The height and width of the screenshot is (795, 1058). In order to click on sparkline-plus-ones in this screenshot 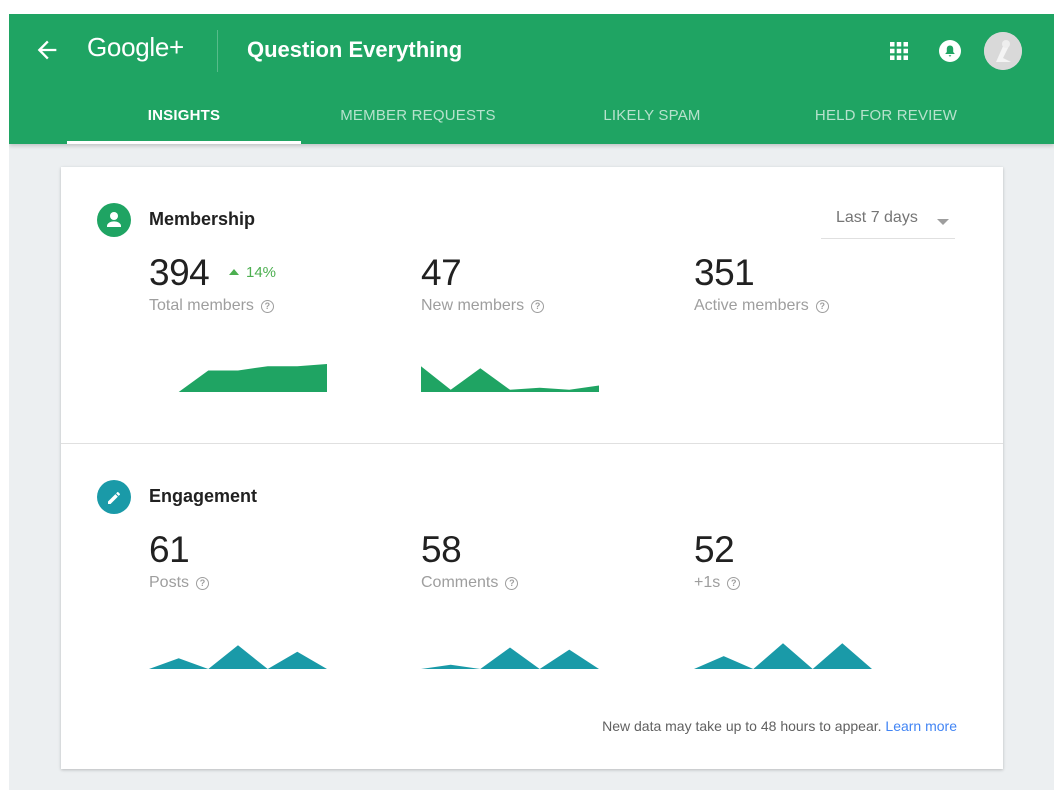, I will do `click(783, 656)`.